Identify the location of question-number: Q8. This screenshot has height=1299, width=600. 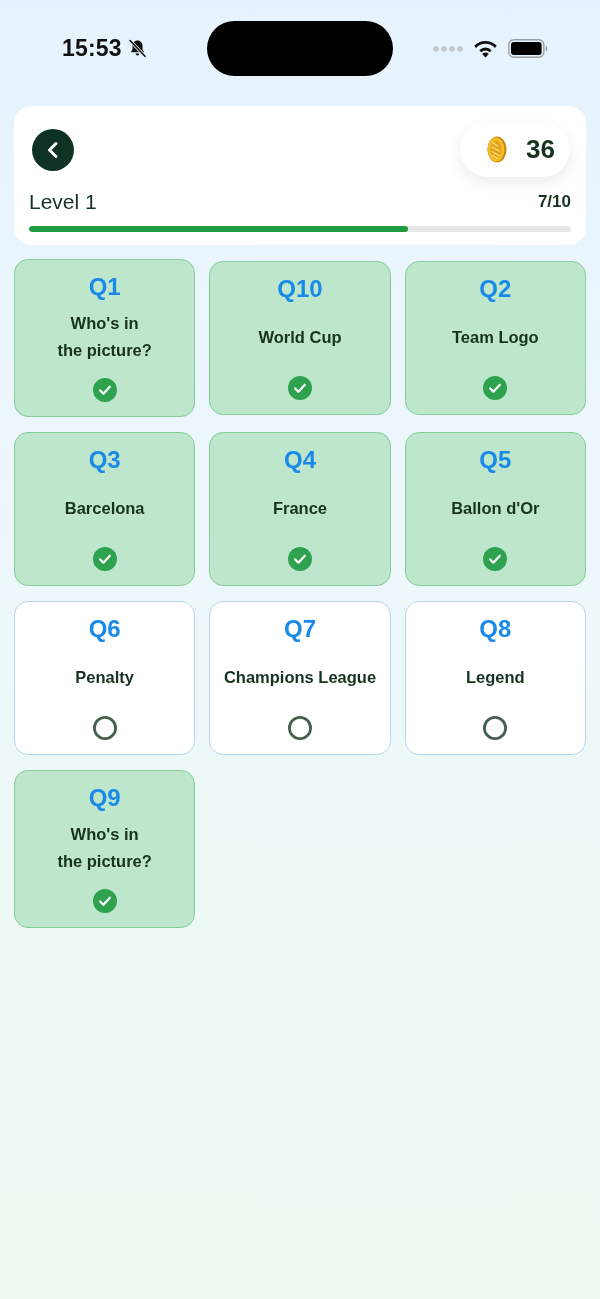
(495, 629).